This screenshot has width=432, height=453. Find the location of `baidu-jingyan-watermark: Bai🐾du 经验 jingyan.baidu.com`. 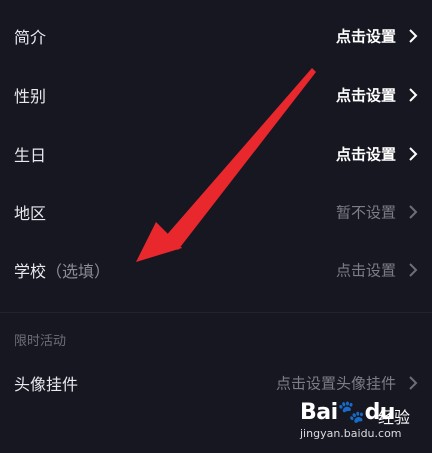

baidu-jingyan-watermark: Bai🐾du 经验 jingyan.baidu.com is located at coordinates (356, 421).